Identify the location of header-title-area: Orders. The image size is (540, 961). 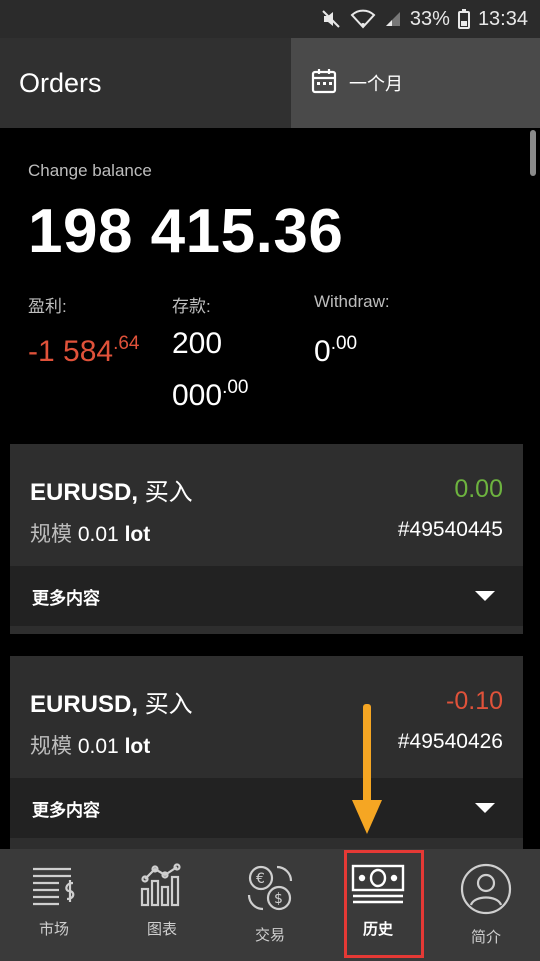
(145, 83).